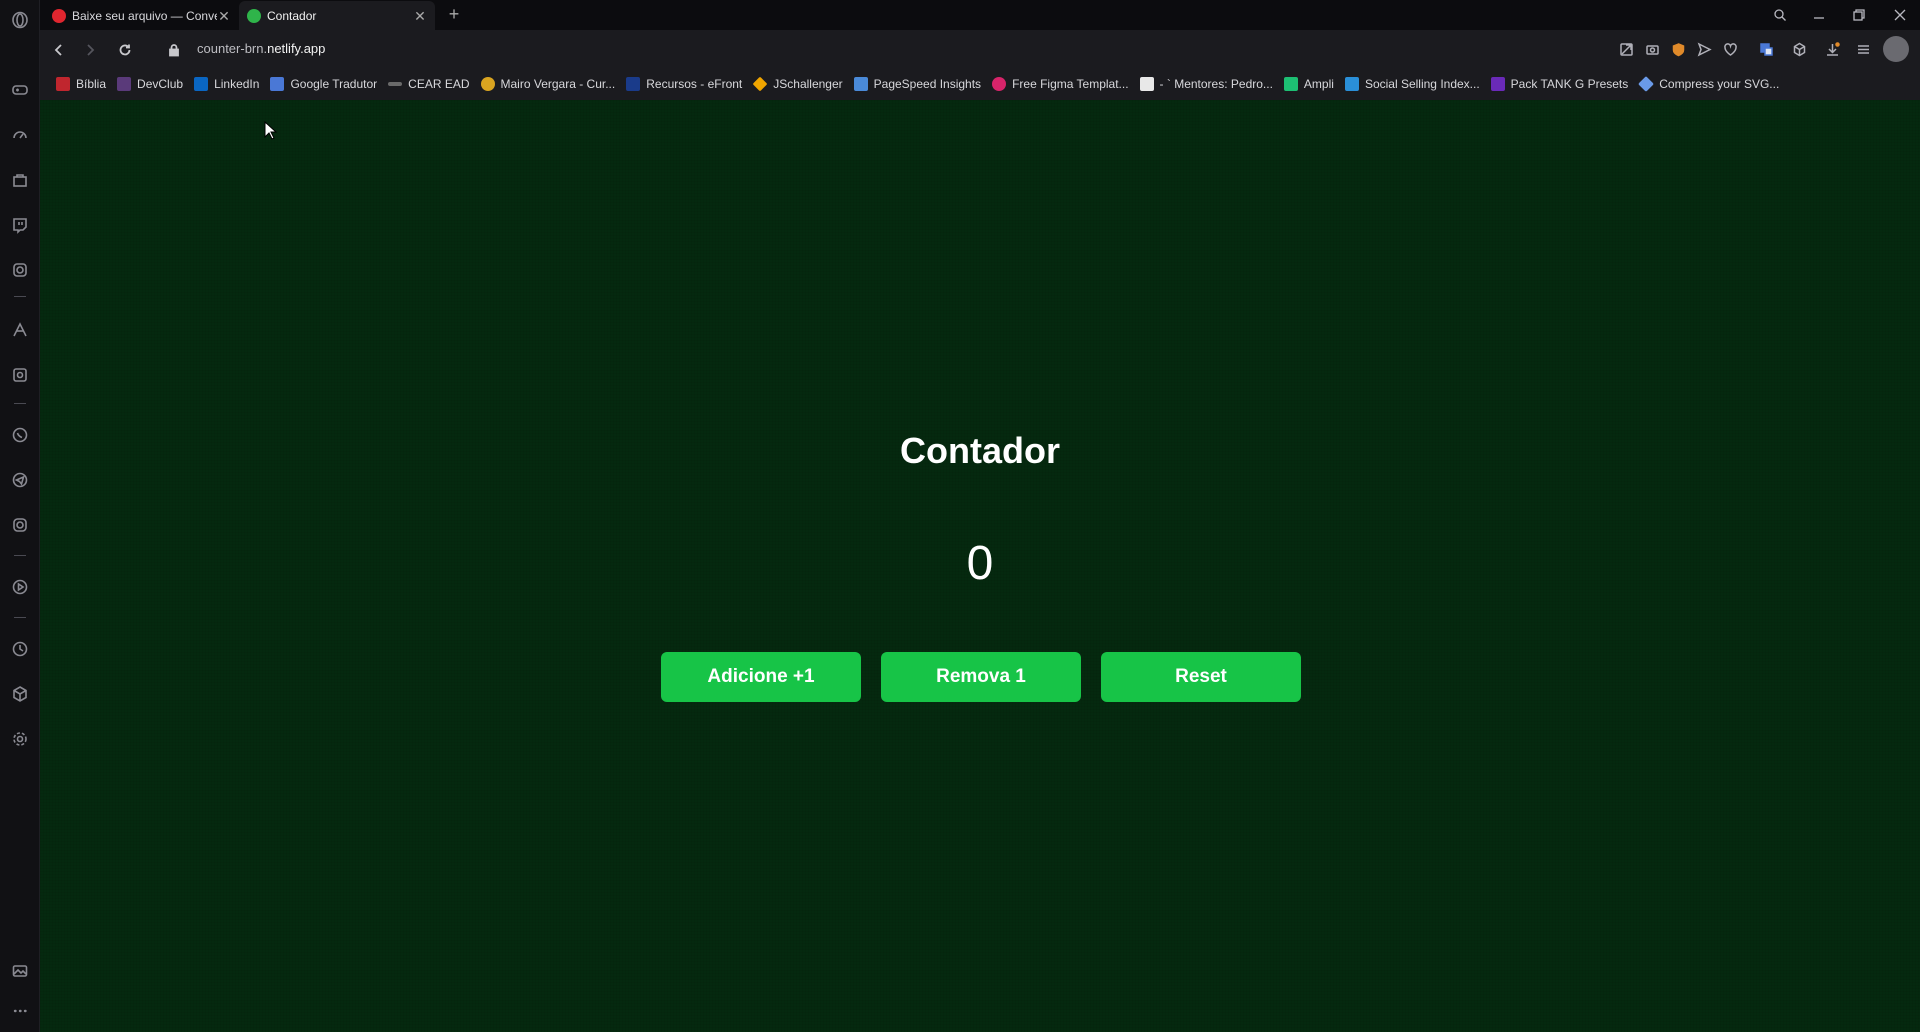 Image resolution: width=1920 pixels, height=1032 pixels. I want to click on bookmark-linkedin: LinkedIn, so click(226, 84).